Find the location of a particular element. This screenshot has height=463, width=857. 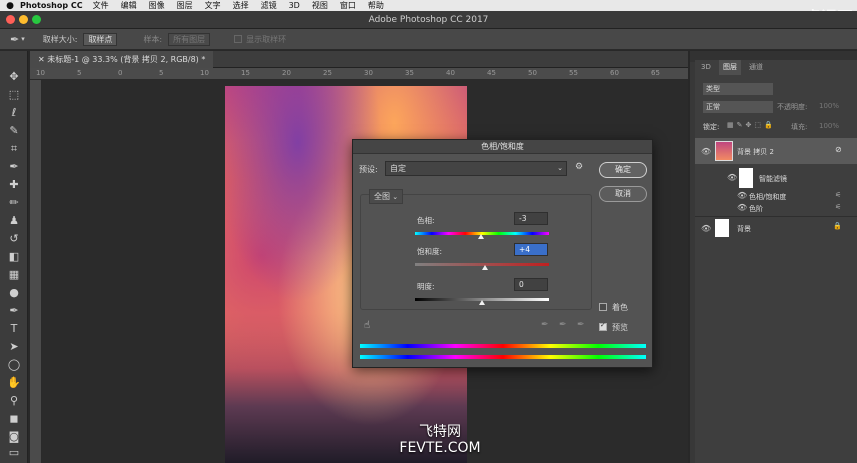

history-brush-icon: ↺ is located at coordinates (14, 238).